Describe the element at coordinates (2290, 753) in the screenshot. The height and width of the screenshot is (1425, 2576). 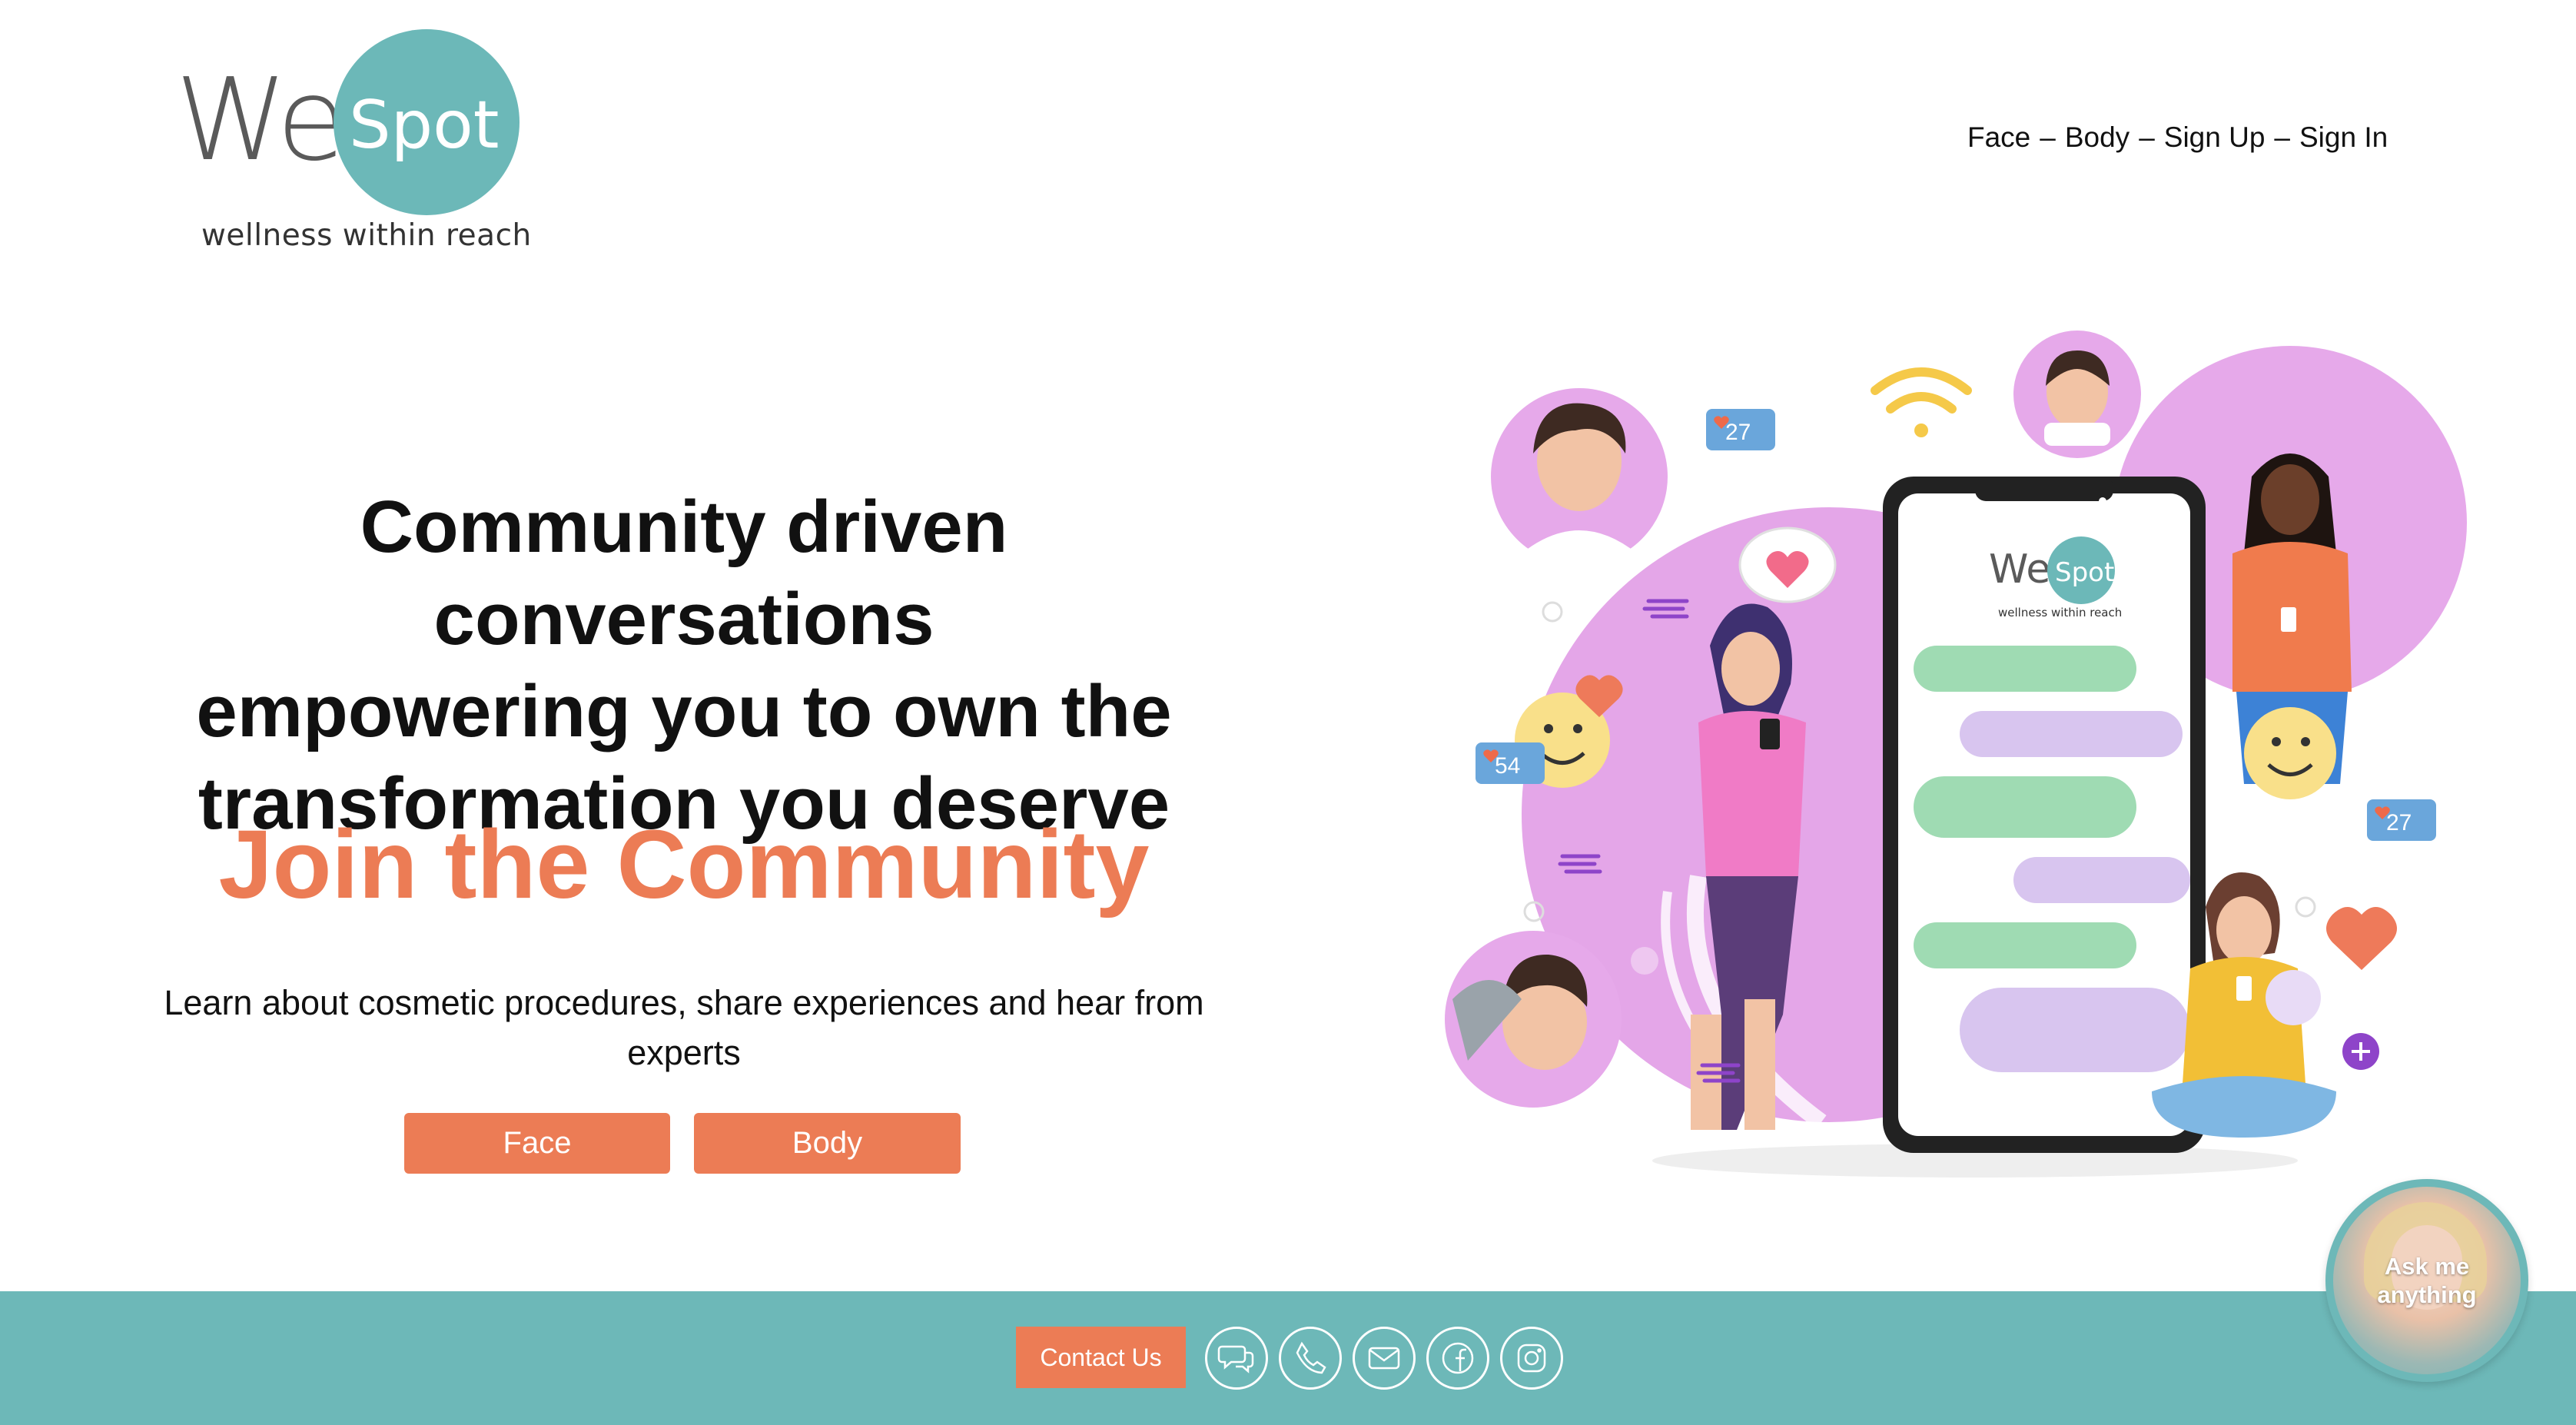
I see `smiley-right` at that location.